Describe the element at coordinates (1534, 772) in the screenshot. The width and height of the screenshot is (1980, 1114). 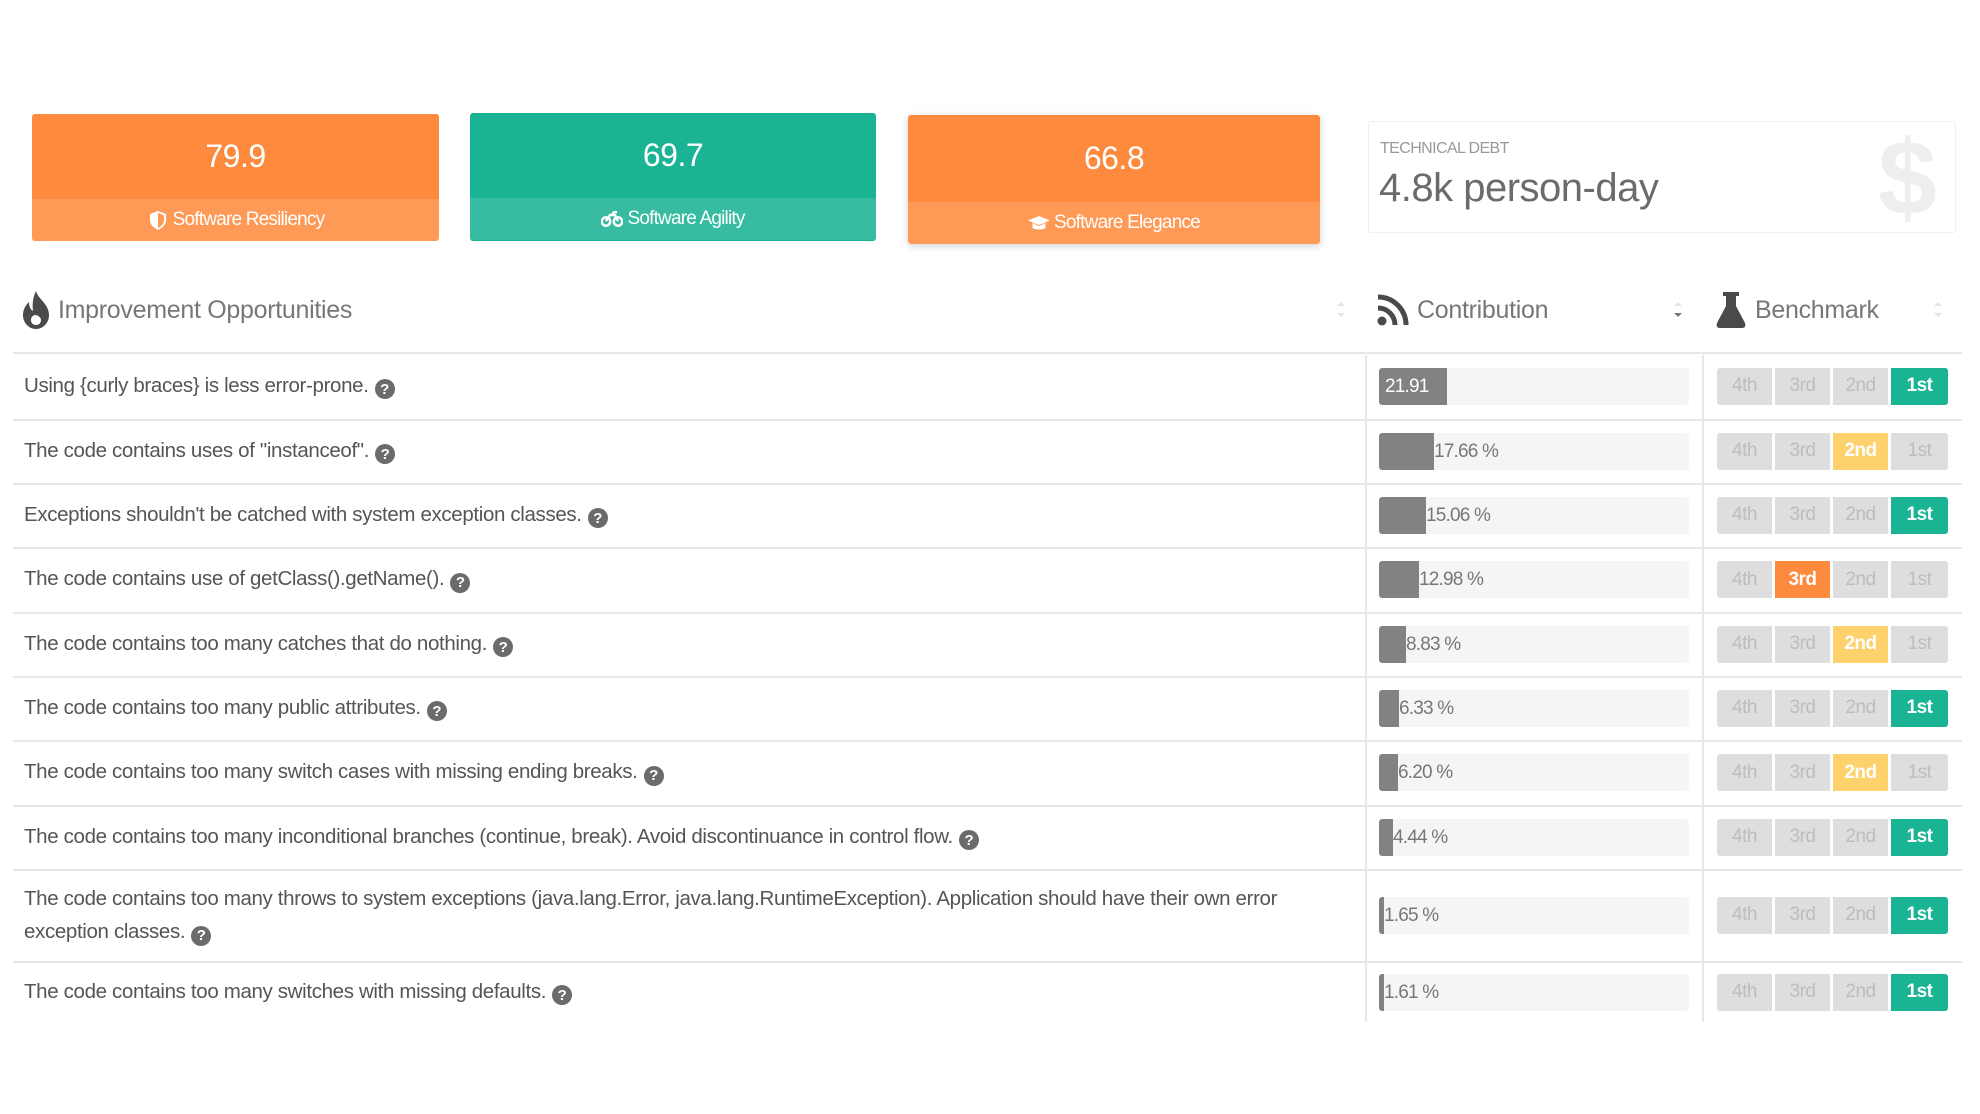
I see `contribution-bar: 6.20 %` at that location.